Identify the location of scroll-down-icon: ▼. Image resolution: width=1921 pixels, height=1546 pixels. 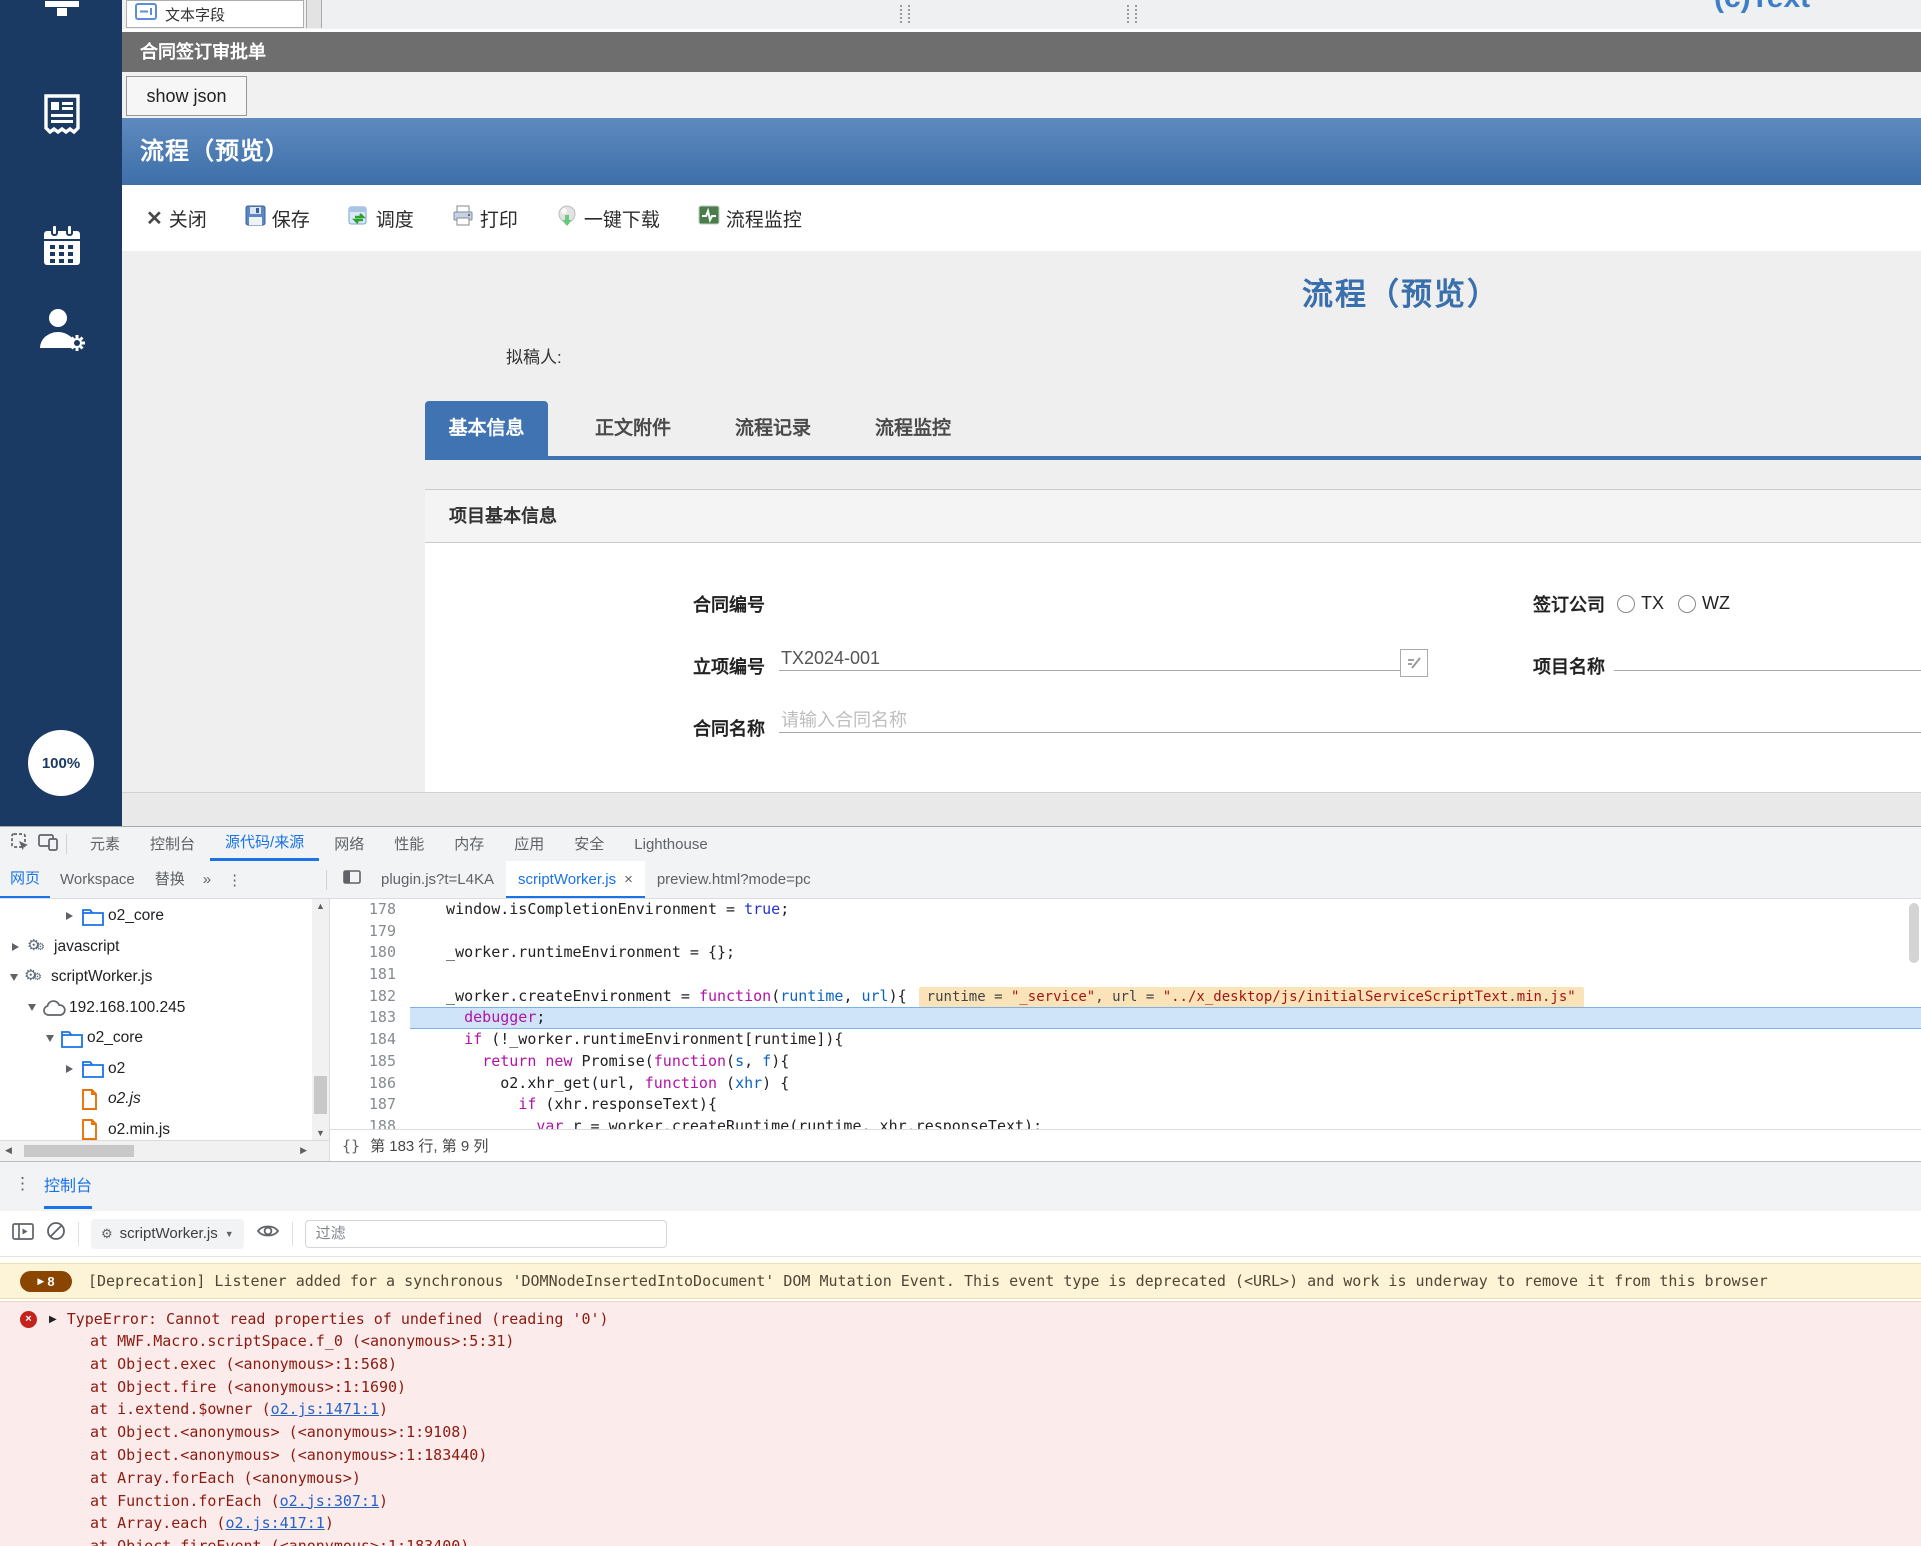
(320, 1133).